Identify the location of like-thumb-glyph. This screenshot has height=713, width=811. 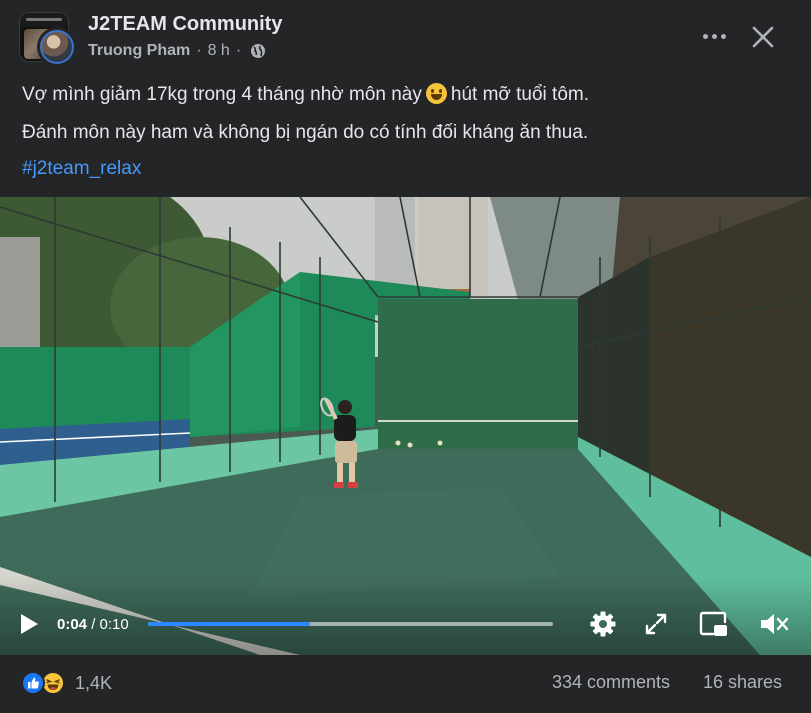
(33, 683).